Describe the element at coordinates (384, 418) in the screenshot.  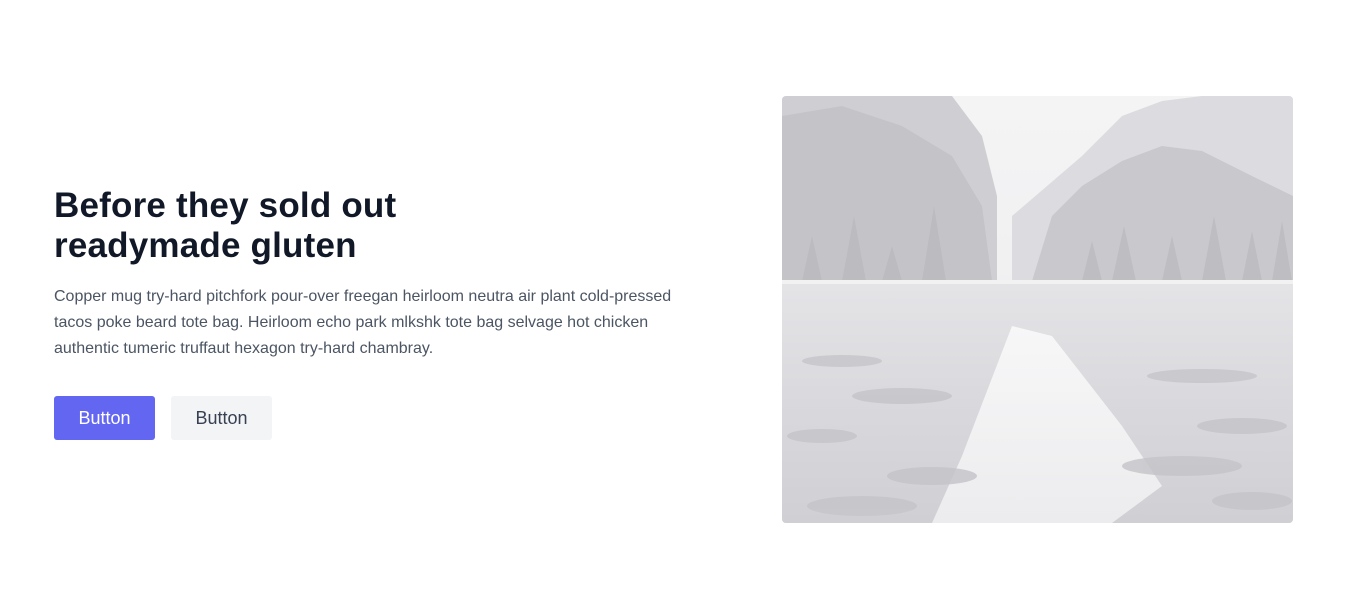
I see `hero-button-row: Button Button` at that location.